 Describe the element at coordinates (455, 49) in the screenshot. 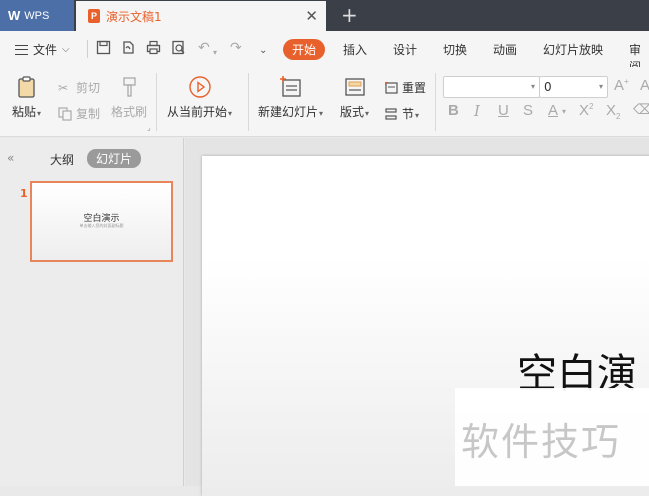

I see `tab-transitions: 切换` at that location.